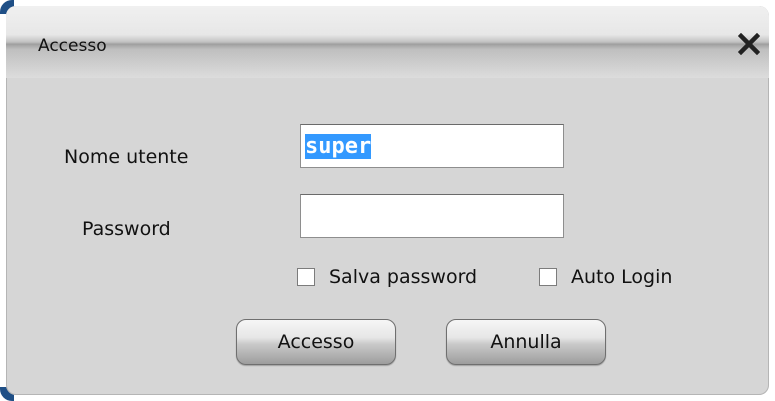 The height and width of the screenshot is (401, 775). I want to click on username-input, so click(432, 146).